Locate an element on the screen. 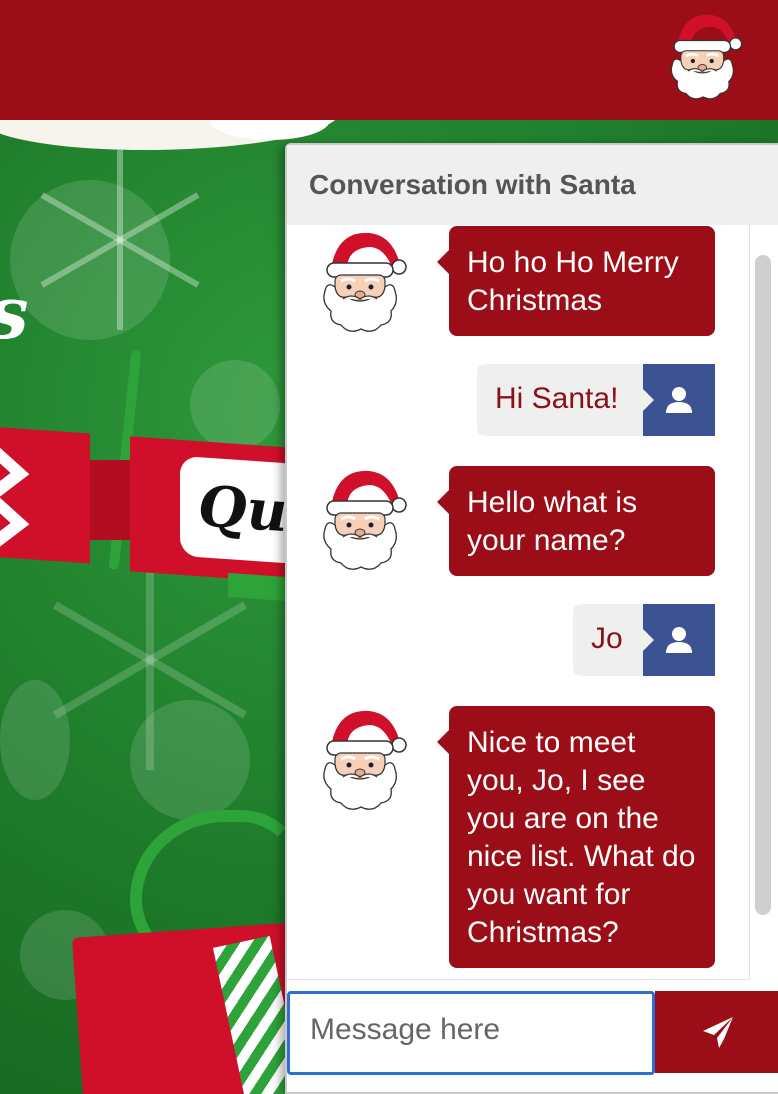 The height and width of the screenshot is (1094, 778). santa-message: Hello what is your name? is located at coordinates (576, 521).